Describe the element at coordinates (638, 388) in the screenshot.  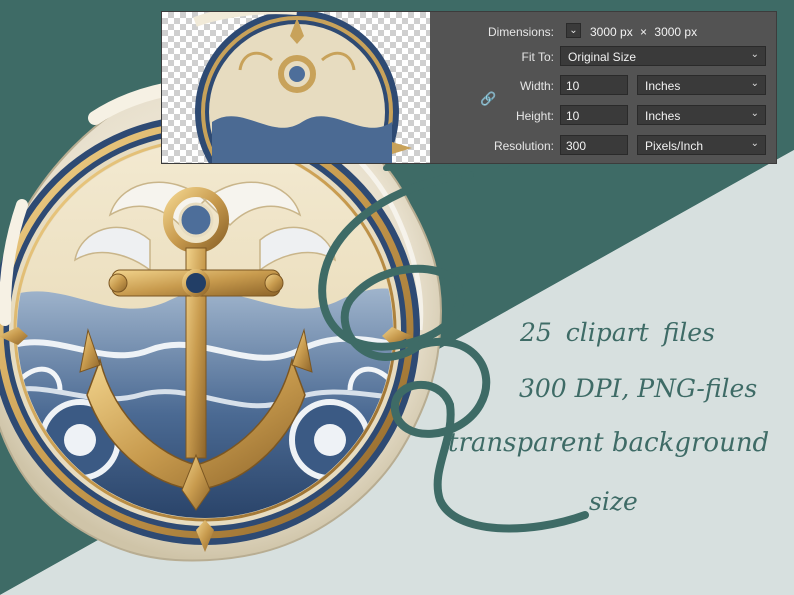
I see `promo-format: 300 DPI, PNG-files` at that location.